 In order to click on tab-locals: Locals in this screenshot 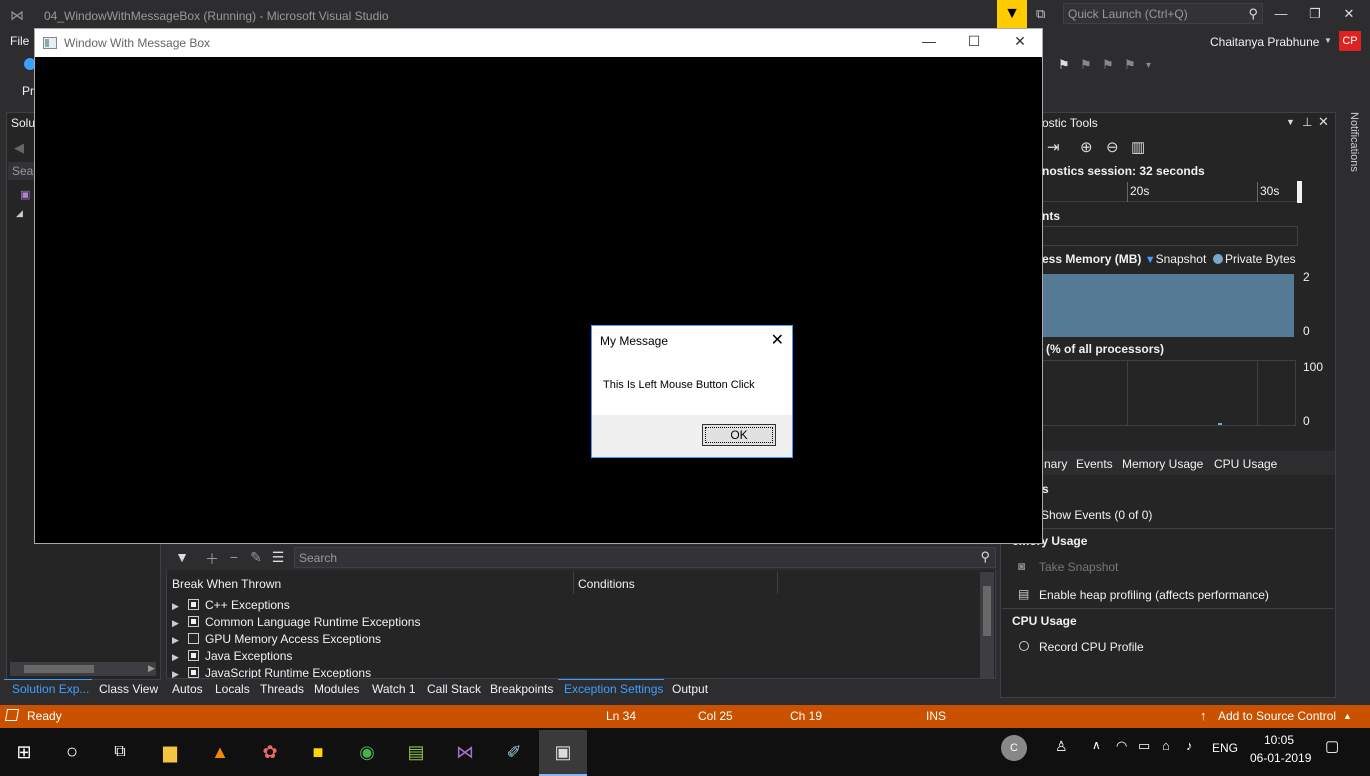, I will do `click(232, 689)`.